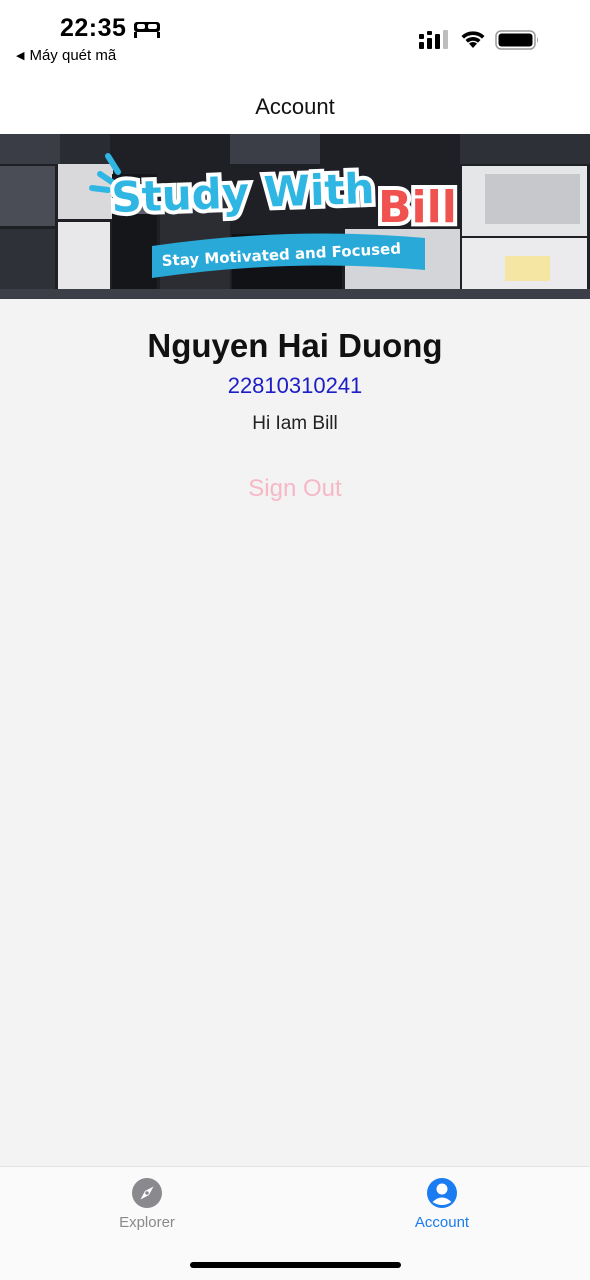 The width and height of the screenshot is (590, 1280). I want to click on banner-title-part1: Study With, so click(243, 193).